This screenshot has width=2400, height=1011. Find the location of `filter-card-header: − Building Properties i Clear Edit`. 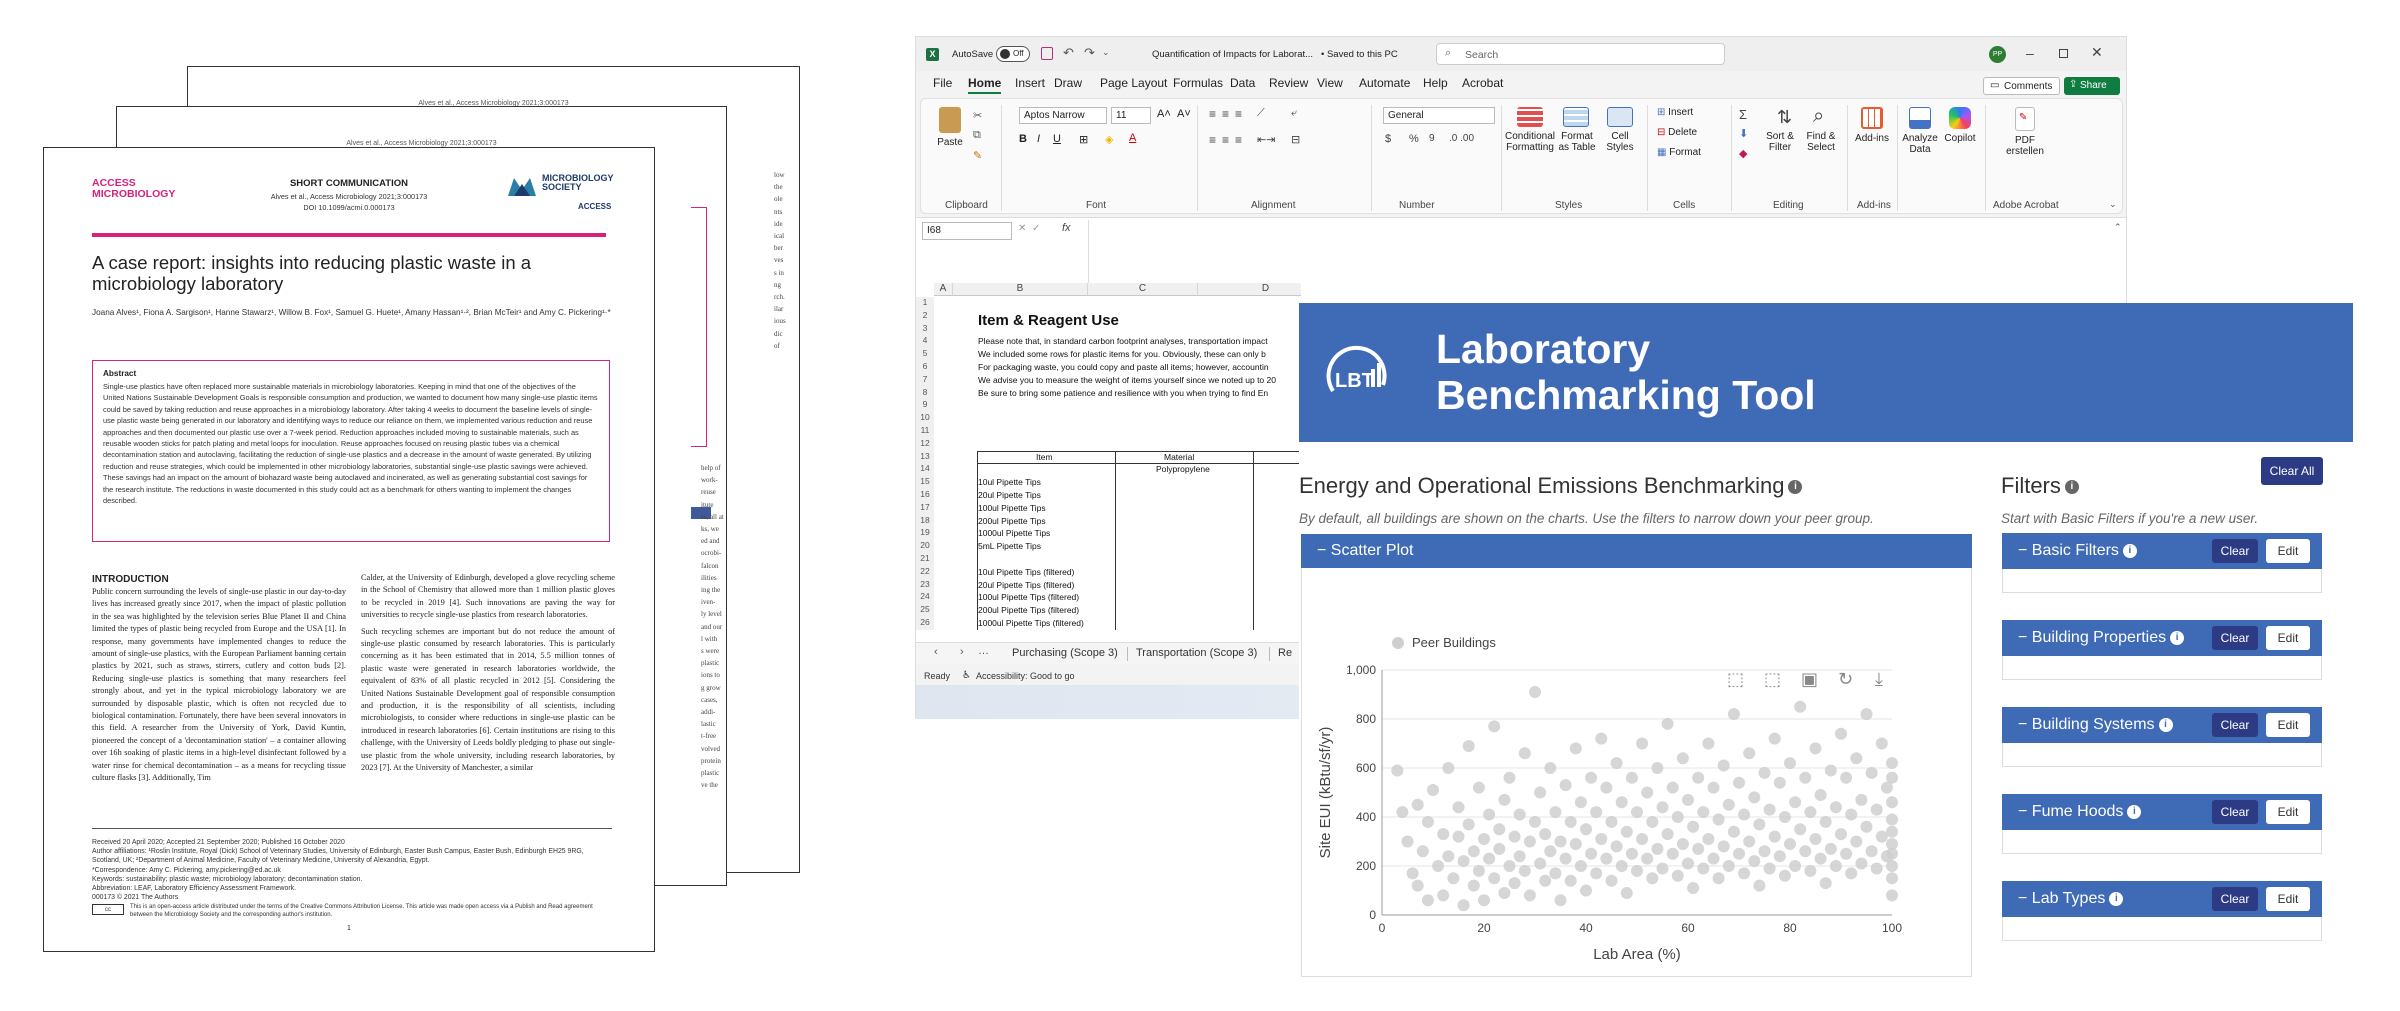

filter-card-header: − Building Properties i Clear Edit is located at coordinates (2162, 638).